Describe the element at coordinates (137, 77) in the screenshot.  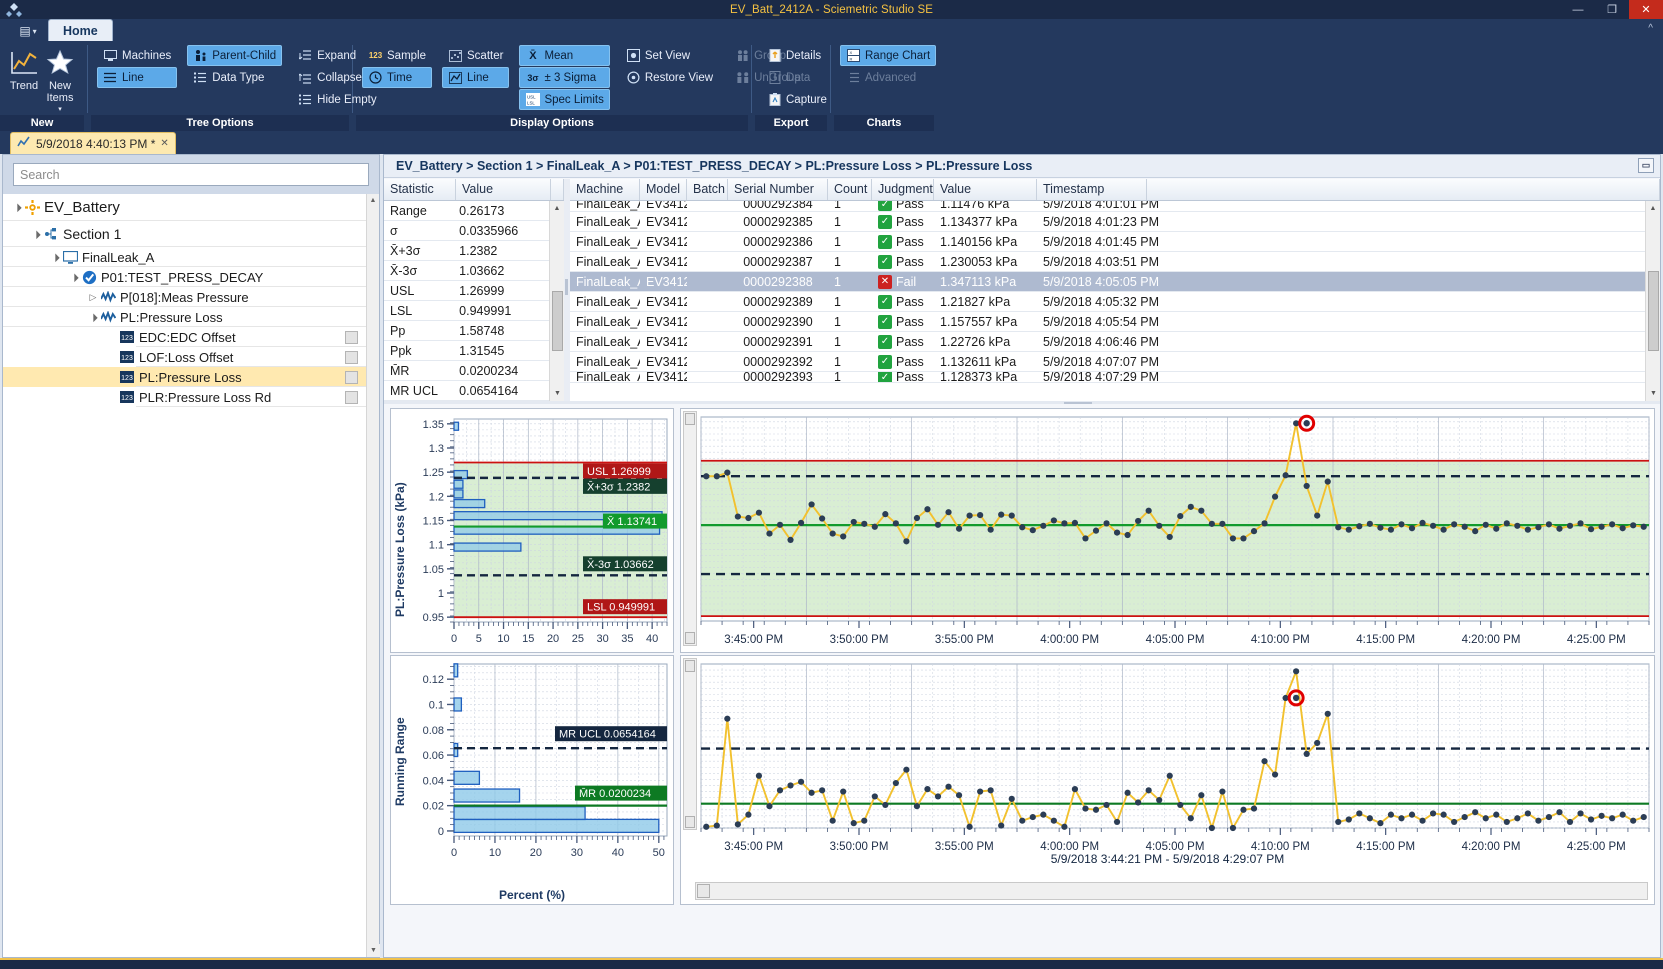
I see `line-tree-button: Line` at that location.